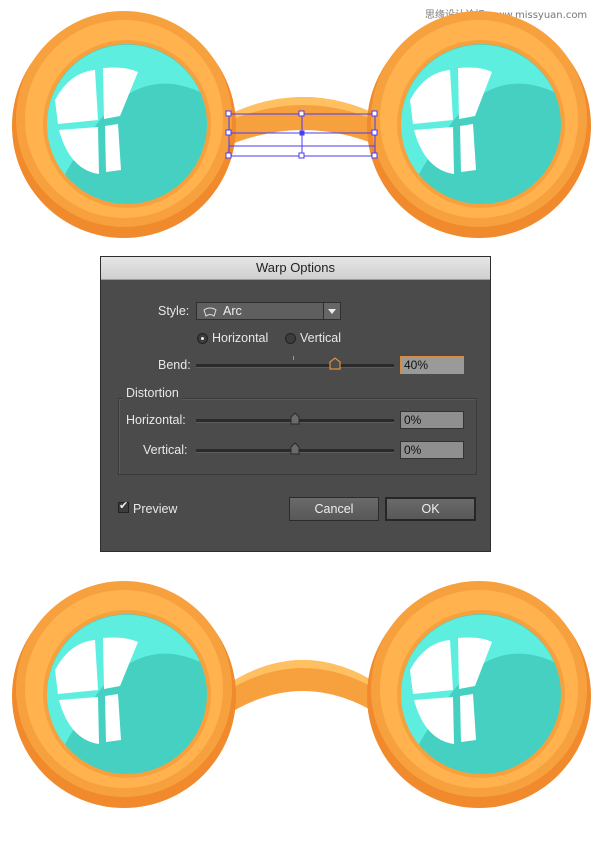  Describe the element at coordinates (152, 393) in the screenshot. I see `distortion-title: Distortion` at that location.